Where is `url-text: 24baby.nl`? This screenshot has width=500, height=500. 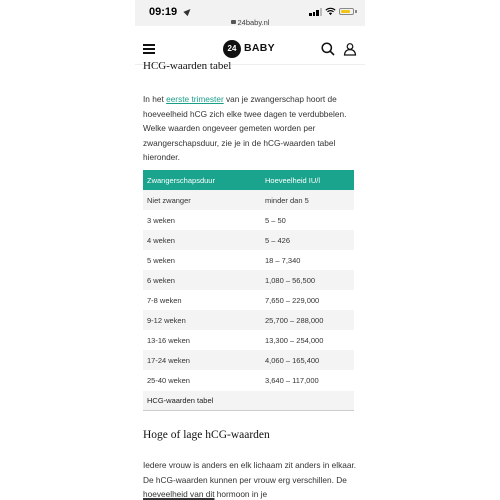 url-text: 24baby.nl is located at coordinates (253, 22).